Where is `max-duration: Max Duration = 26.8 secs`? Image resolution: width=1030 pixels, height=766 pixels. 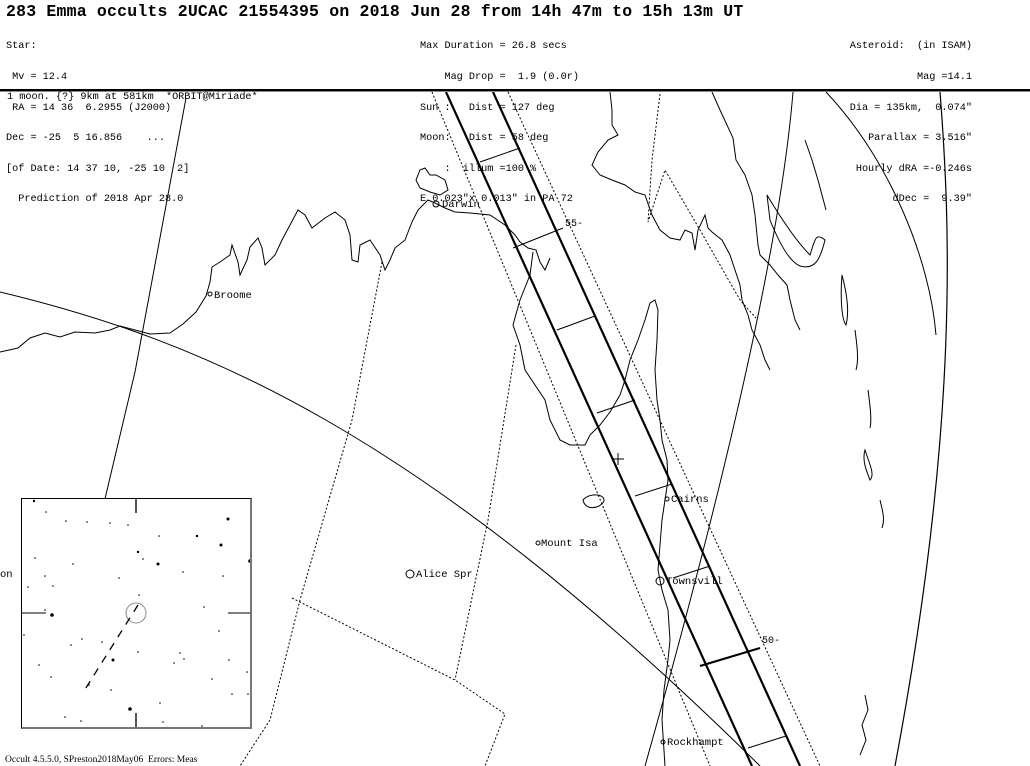 max-duration: Max Duration = 26.8 secs is located at coordinates (493, 47).